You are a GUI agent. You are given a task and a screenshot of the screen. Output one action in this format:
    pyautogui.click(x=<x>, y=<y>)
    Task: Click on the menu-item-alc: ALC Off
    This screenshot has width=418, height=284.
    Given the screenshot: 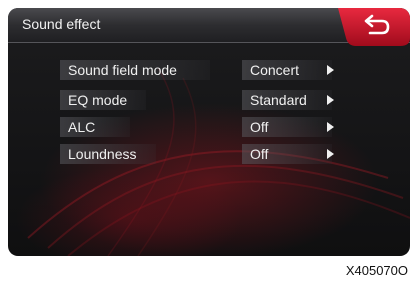 What is the action you would take?
    pyautogui.click(x=201, y=127)
    